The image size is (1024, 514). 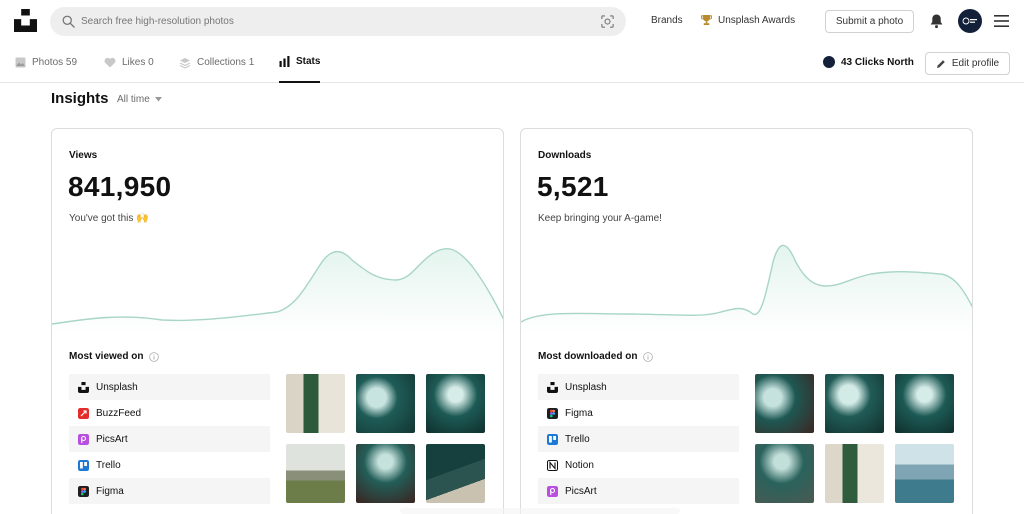 I want to click on search-bar, so click(x=338, y=21).